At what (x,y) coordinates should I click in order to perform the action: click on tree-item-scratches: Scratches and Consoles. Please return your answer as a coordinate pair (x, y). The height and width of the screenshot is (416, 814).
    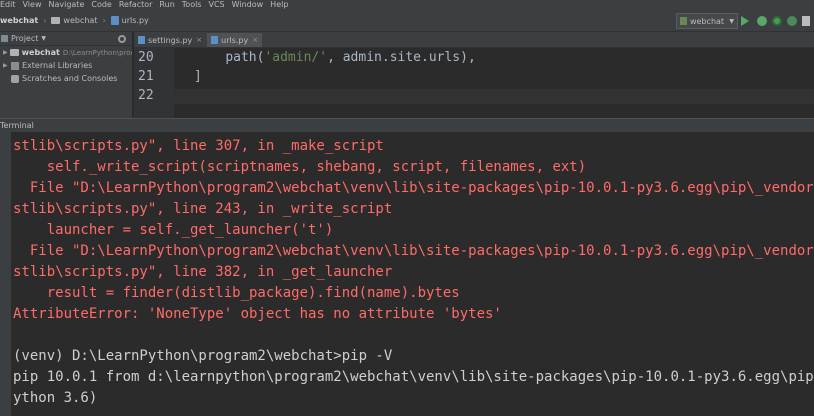
    Looking at the image, I should click on (66, 78).